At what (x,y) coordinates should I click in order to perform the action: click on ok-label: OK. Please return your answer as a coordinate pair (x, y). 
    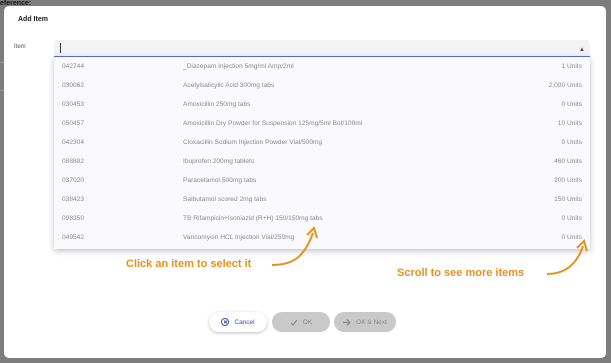
    Looking at the image, I should click on (307, 322).